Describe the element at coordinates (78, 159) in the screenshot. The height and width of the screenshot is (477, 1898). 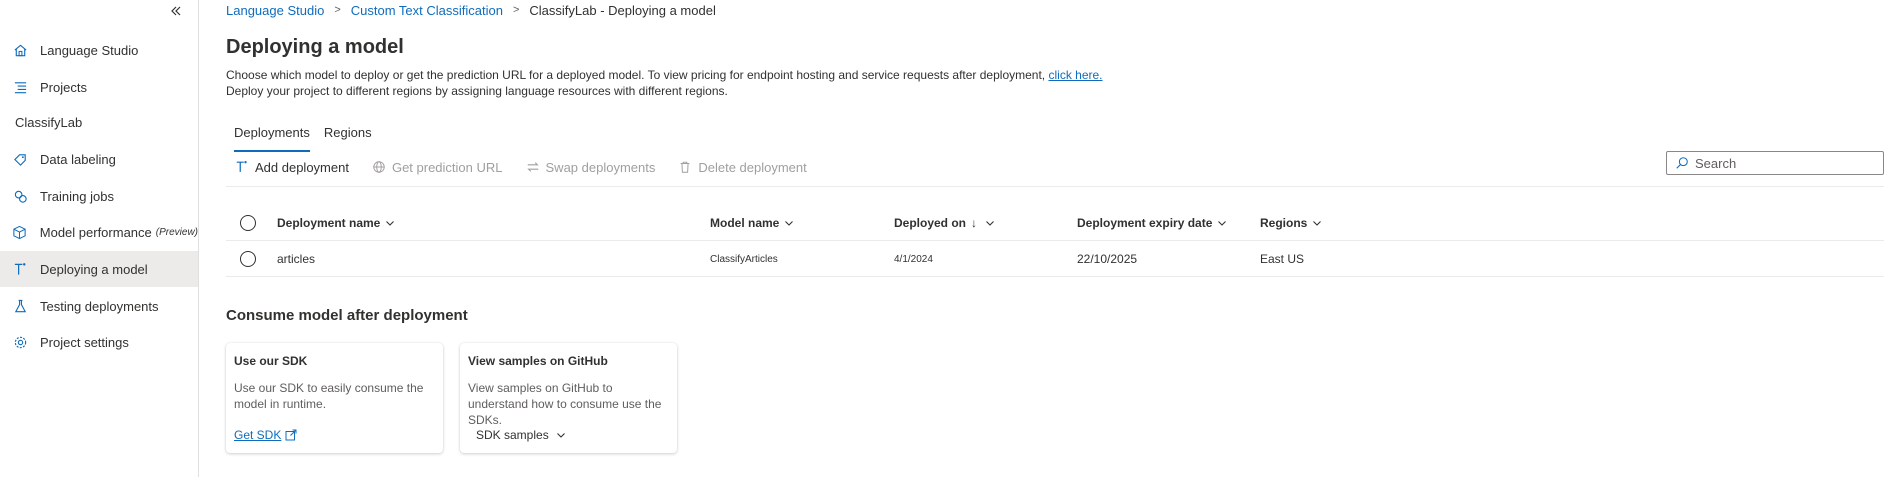
I see `sidebar-item-label: Data labeling` at that location.